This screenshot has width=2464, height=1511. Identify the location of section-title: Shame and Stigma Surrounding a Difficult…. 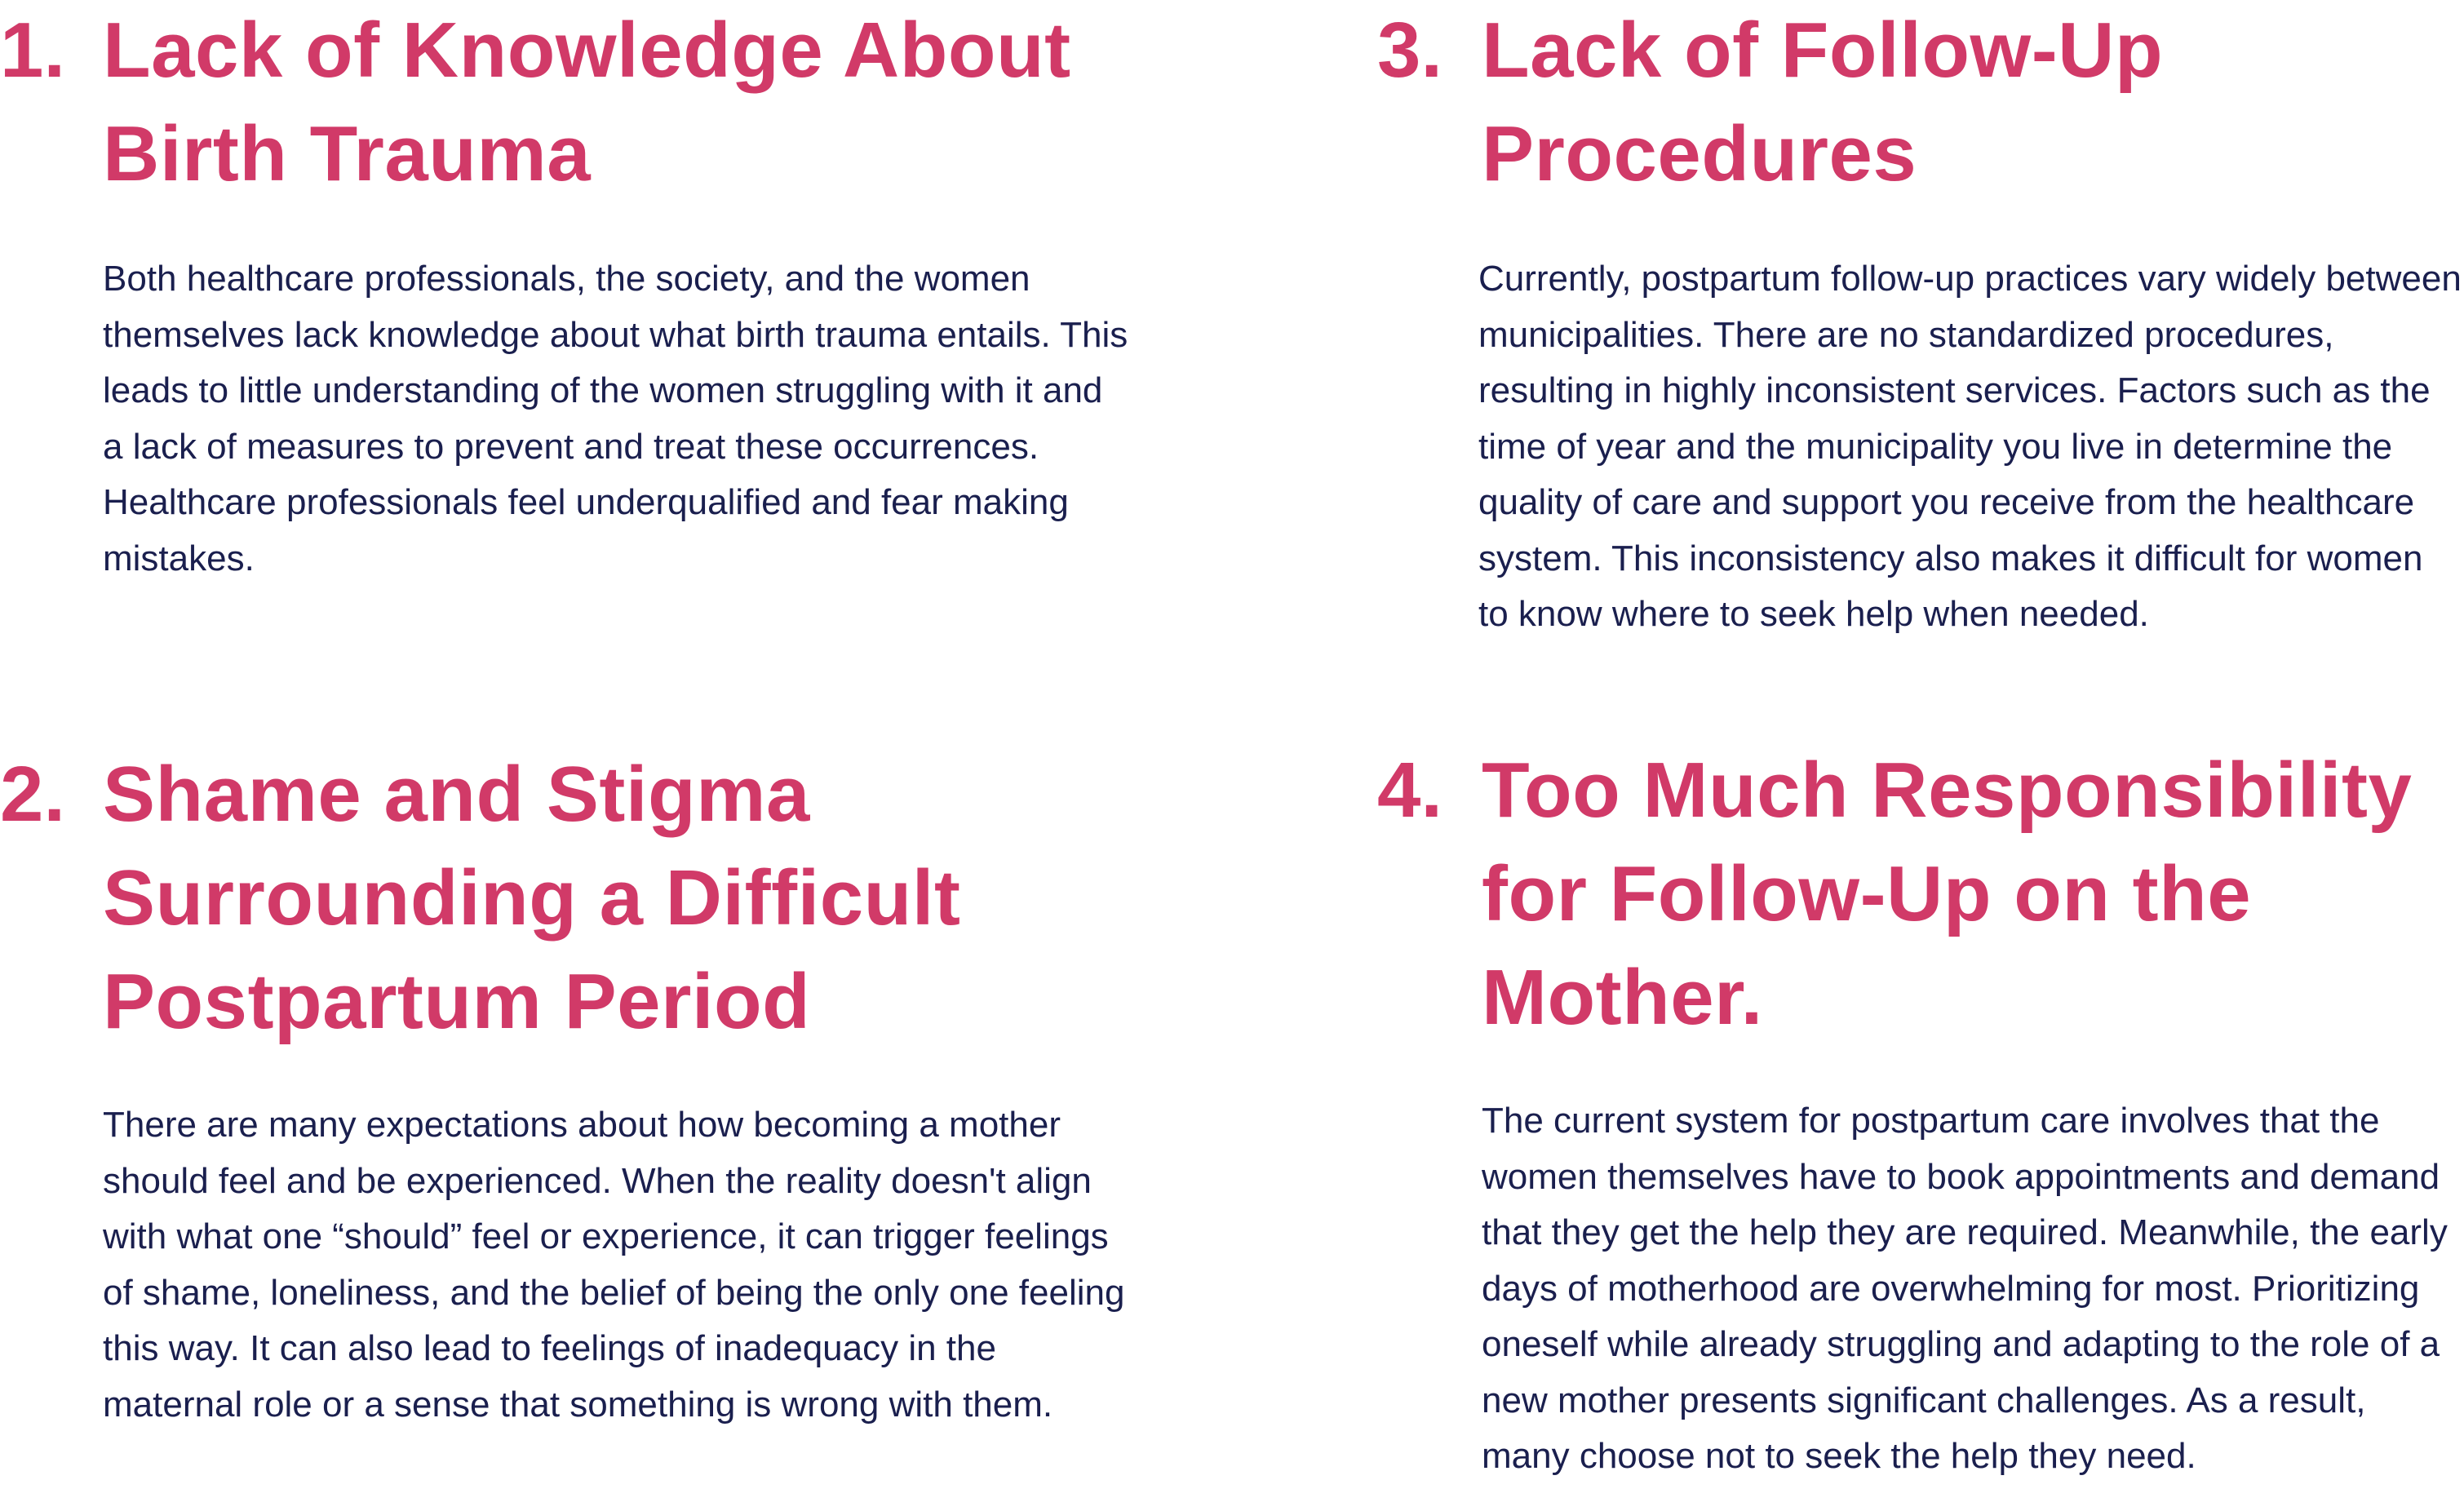
(532, 898).